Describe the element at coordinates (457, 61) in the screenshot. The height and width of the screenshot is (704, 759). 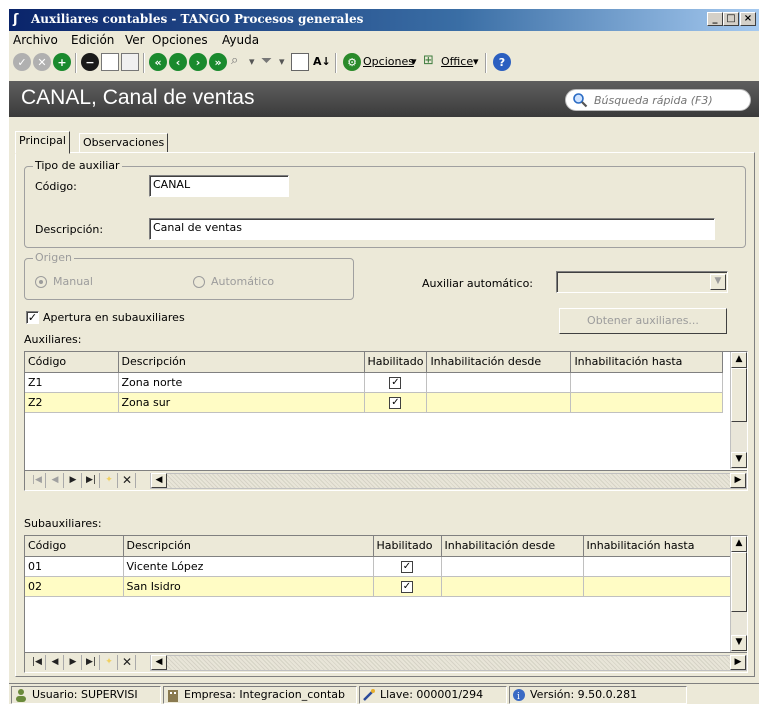
I see `office-button: Office` at that location.